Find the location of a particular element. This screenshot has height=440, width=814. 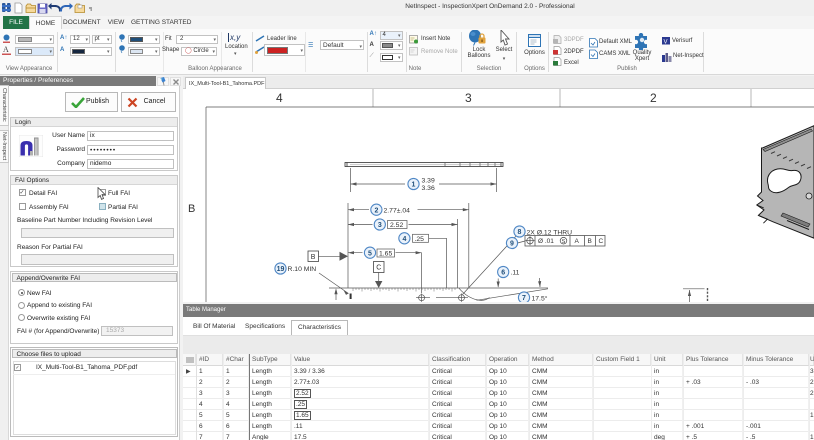

svg-text: Ø .01 is located at coordinates (546, 241).